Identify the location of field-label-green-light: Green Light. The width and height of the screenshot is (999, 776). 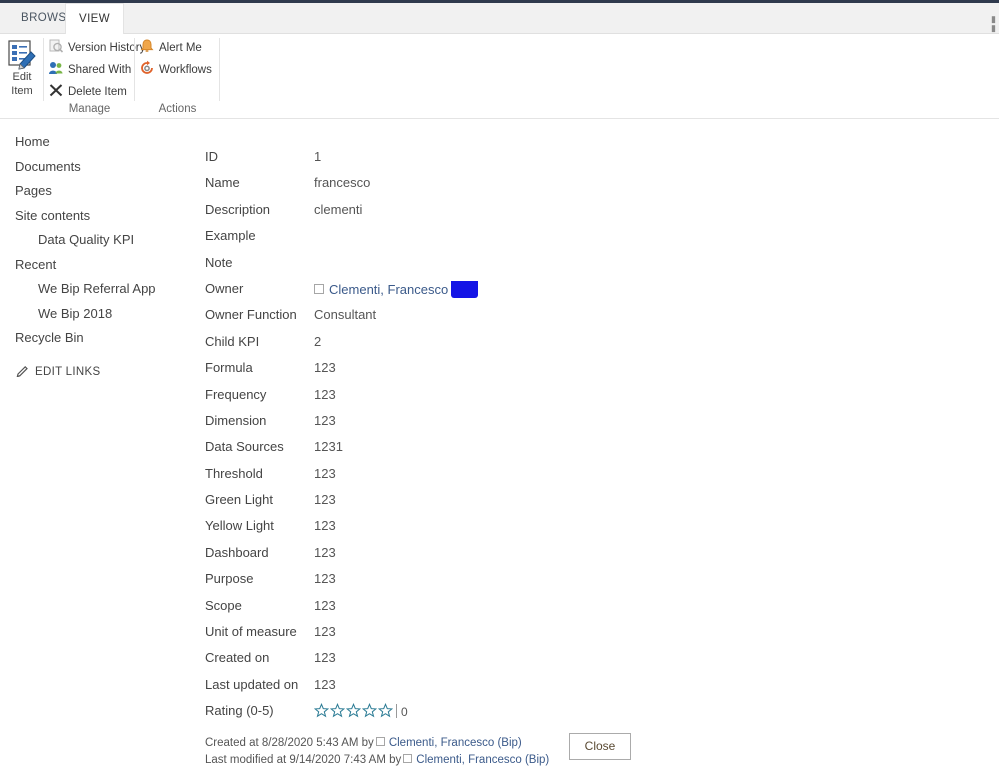
(239, 500).